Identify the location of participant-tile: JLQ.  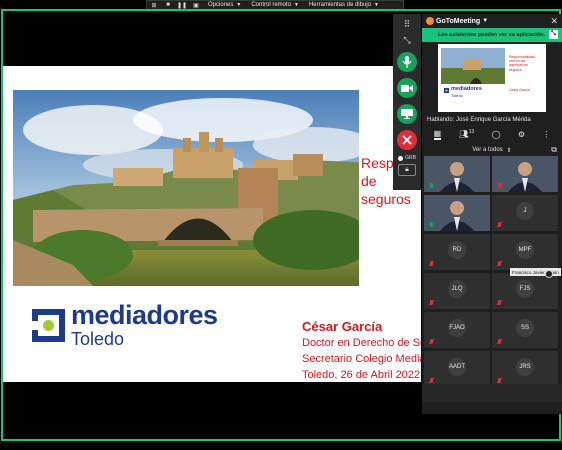
(457, 291).